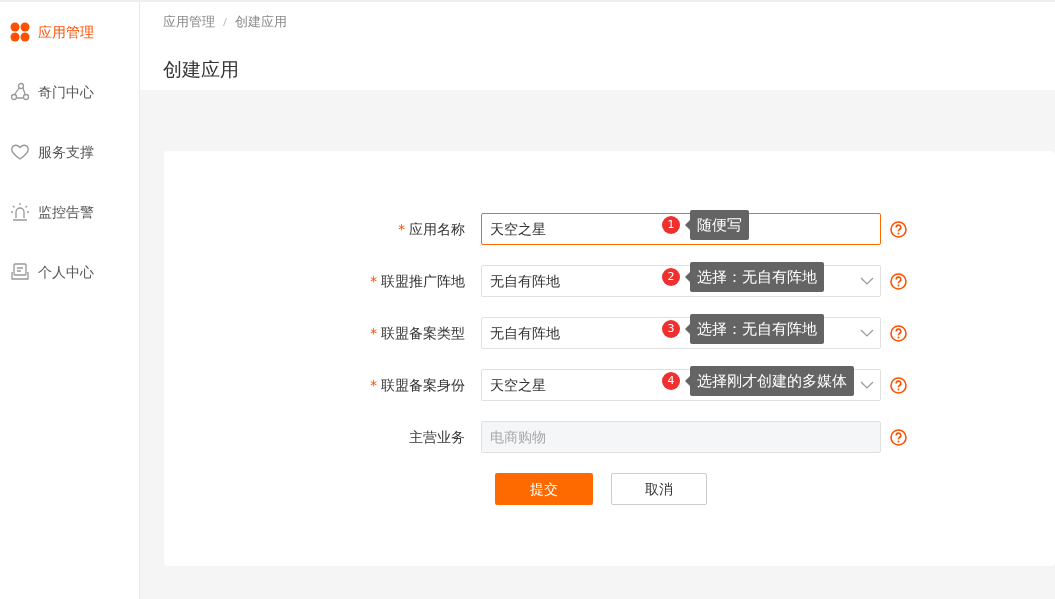  I want to click on annotation-tooltip: 随便写, so click(719, 225).